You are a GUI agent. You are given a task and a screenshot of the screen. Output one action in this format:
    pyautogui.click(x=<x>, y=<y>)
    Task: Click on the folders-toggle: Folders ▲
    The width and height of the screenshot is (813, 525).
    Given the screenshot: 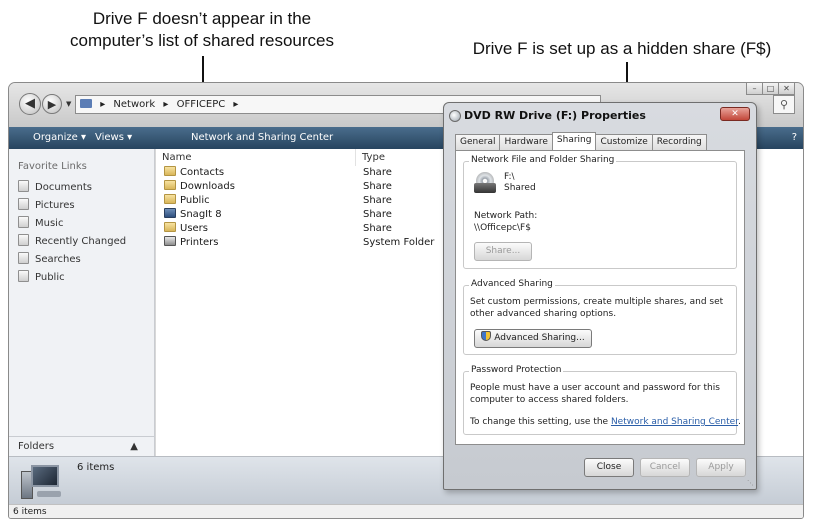 What is the action you would take?
    pyautogui.click(x=82, y=446)
    